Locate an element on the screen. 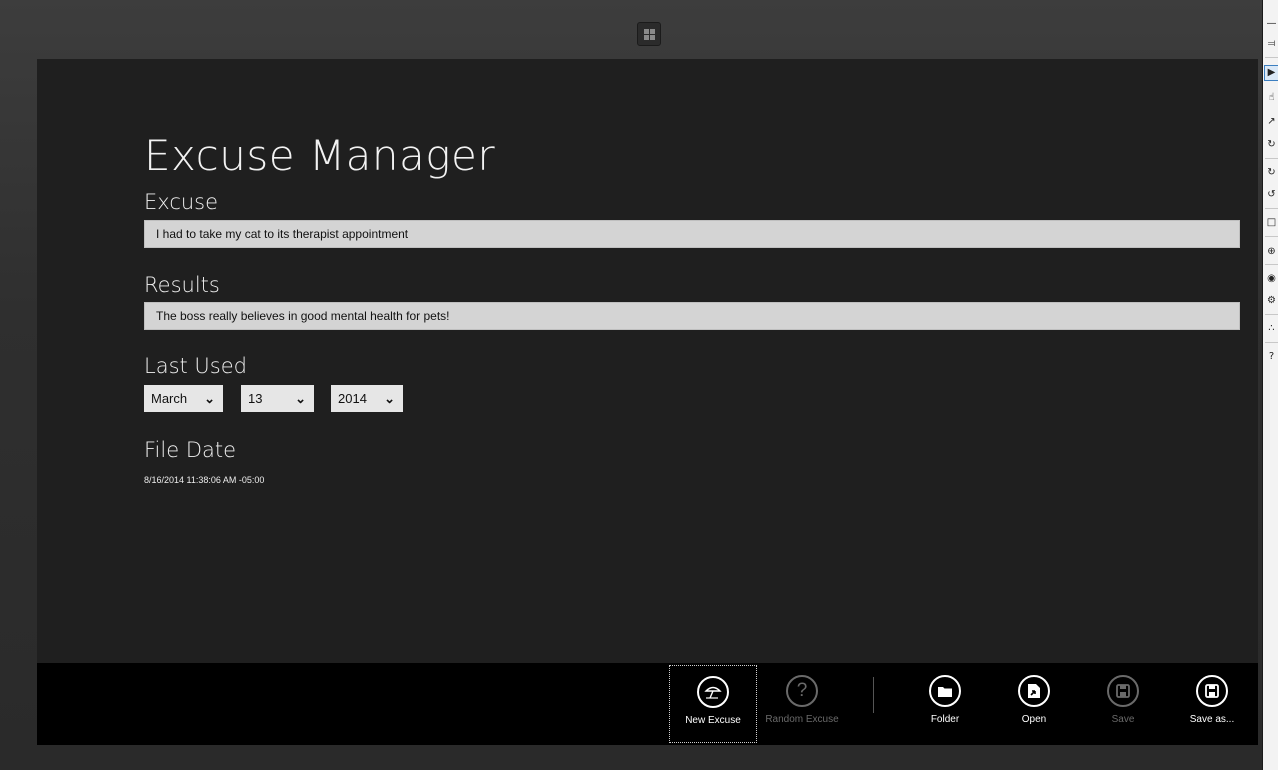 Image resolution: width=1278 pixels, height=770 pixels. pointer-mode-icon: ▶ is located at coordinates (1271, 73).